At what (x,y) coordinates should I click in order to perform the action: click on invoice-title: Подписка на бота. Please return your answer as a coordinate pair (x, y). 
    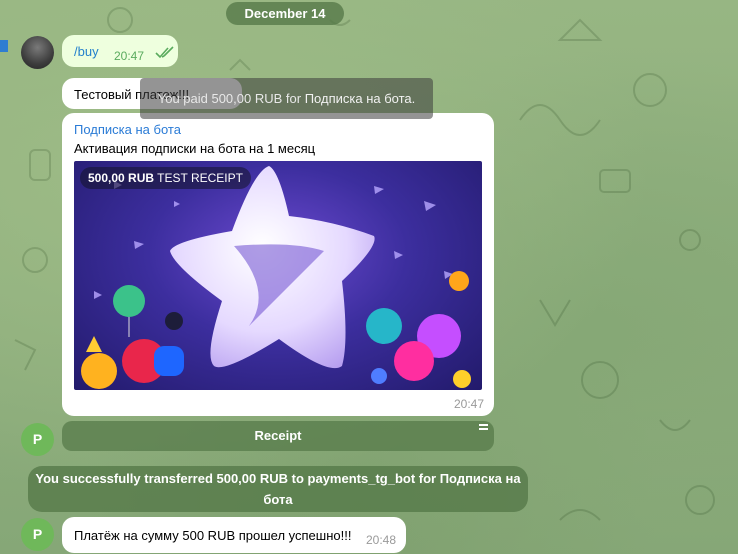
    Looking at the image, I should click on (127, 129).